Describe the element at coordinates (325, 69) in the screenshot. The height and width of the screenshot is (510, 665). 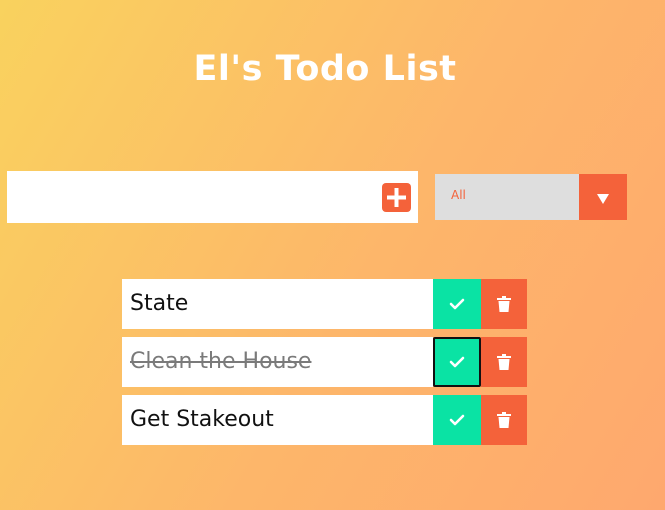
I see `page-title: El's Todo List` at that location.